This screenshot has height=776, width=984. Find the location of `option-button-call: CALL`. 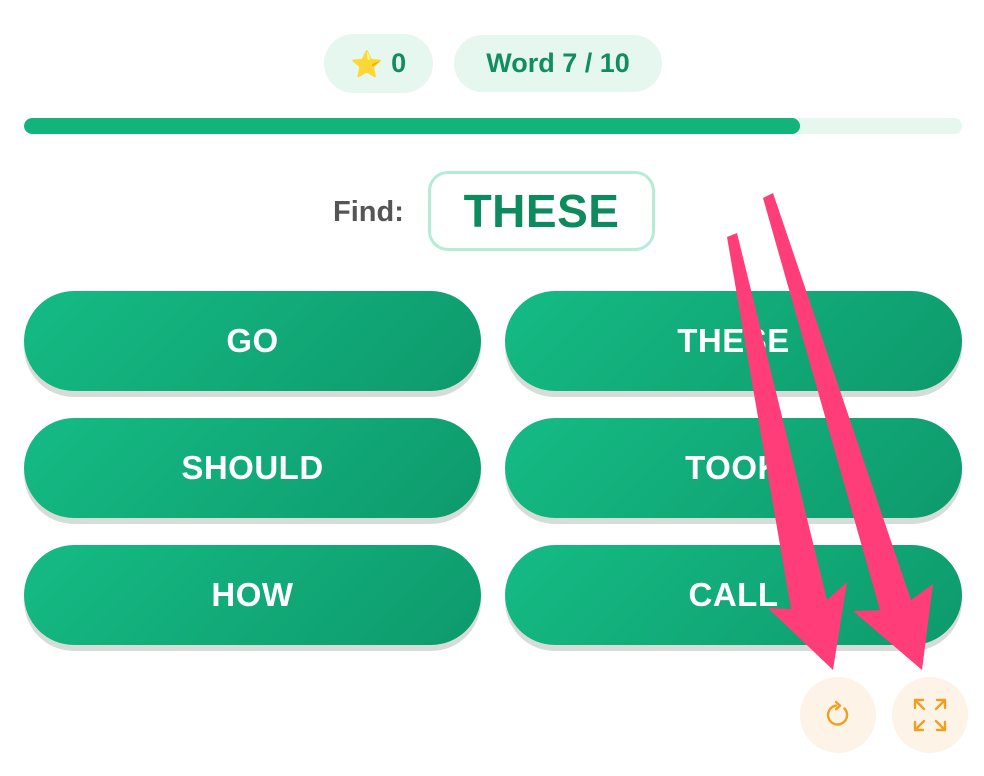

option-button-call: CALL is located at coordinates (733, 595).